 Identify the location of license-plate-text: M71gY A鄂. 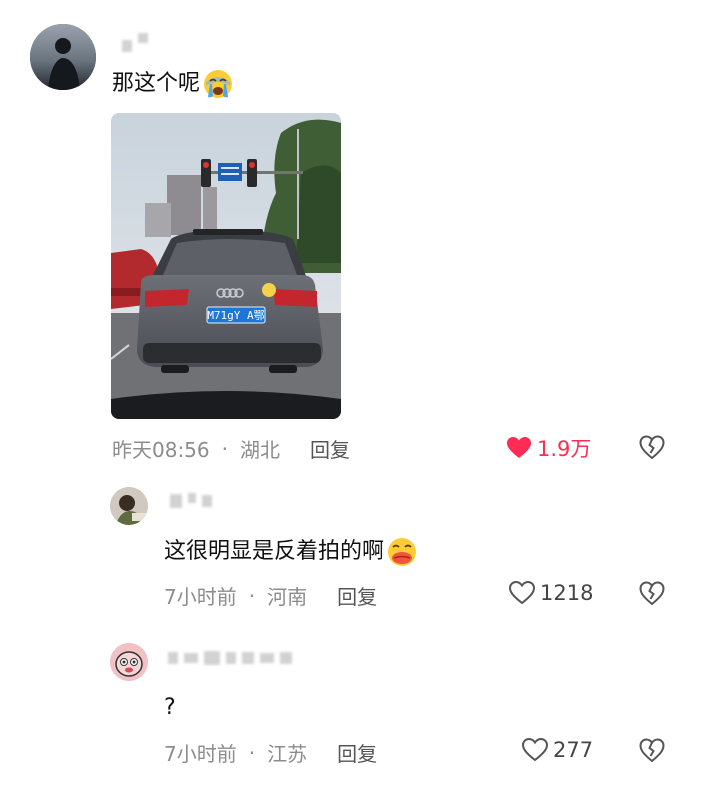
(235, 315).